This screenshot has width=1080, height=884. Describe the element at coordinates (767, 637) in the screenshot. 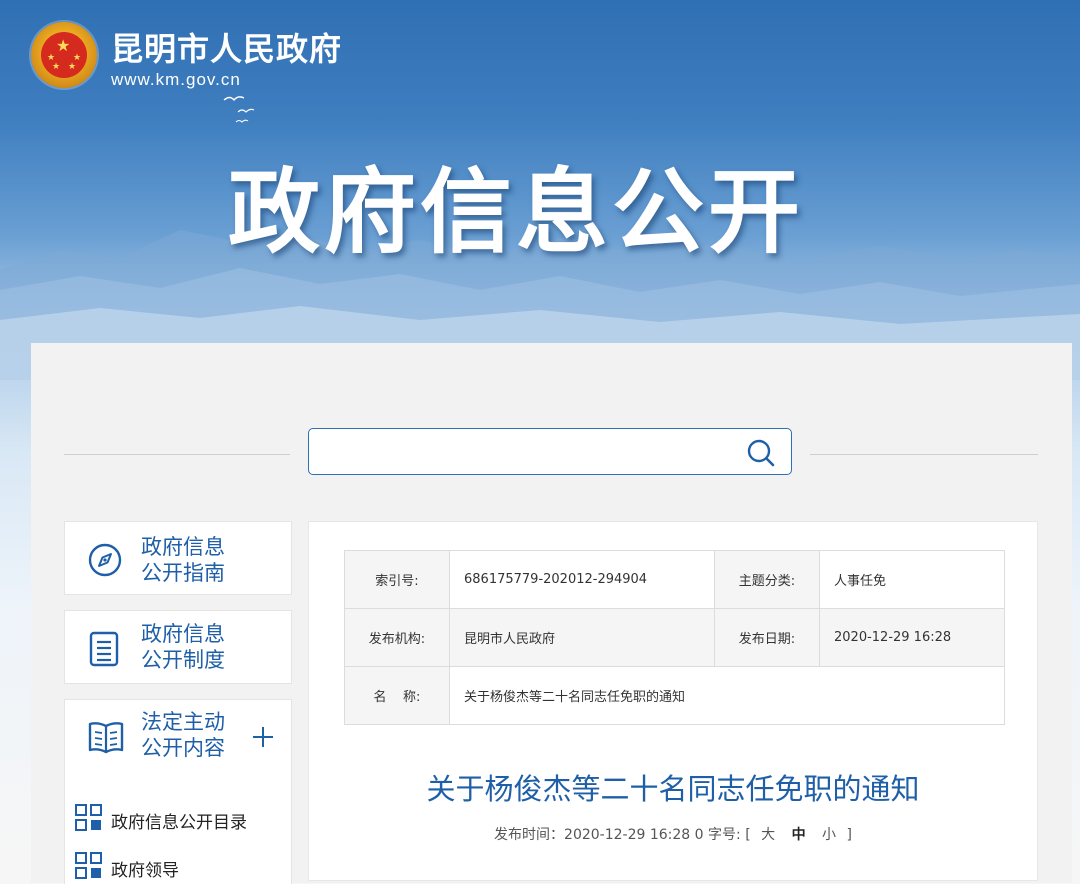

I see `date-label: 发布日期:` at that location.